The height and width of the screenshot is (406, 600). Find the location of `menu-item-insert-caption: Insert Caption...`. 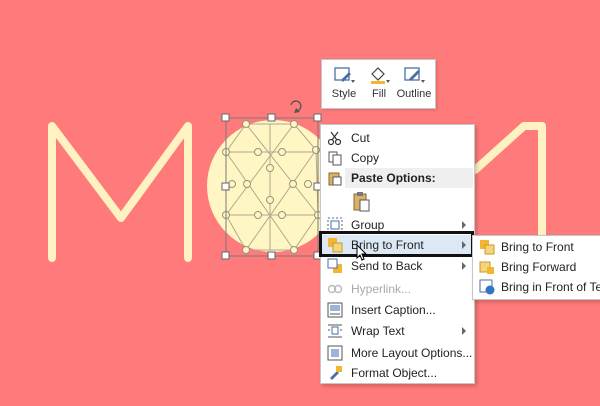

menu-item-insert-caption: Insert Caption... is located at coordinates (397, 310).